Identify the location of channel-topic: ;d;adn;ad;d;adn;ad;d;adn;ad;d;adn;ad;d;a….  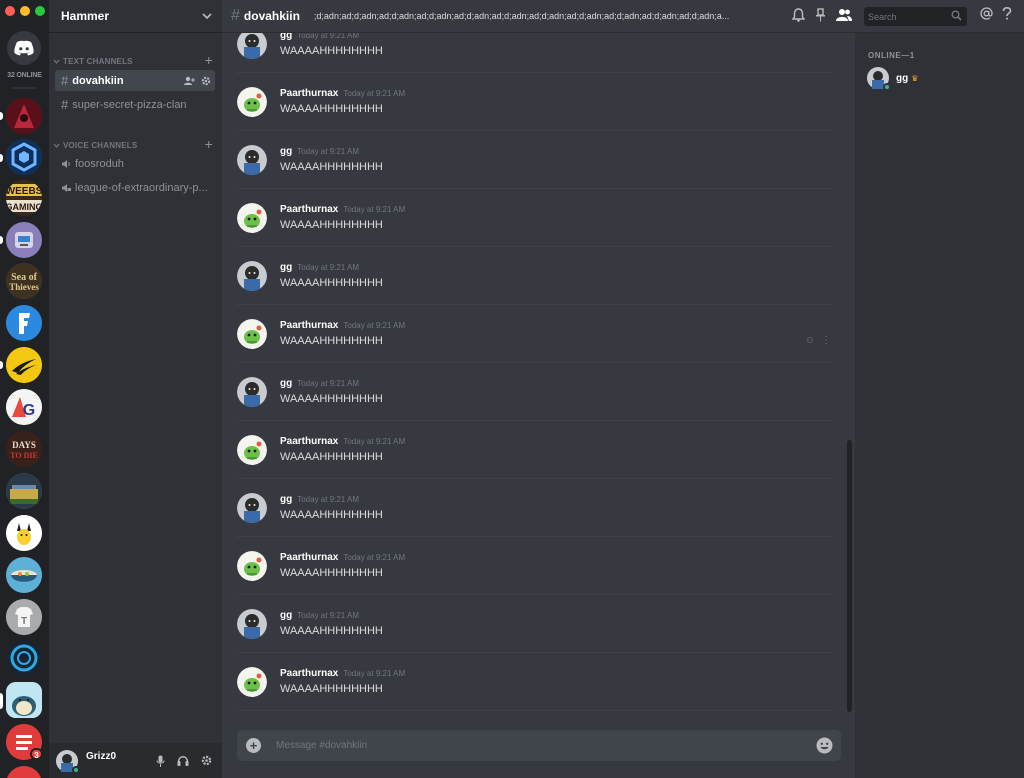
(548, 16).